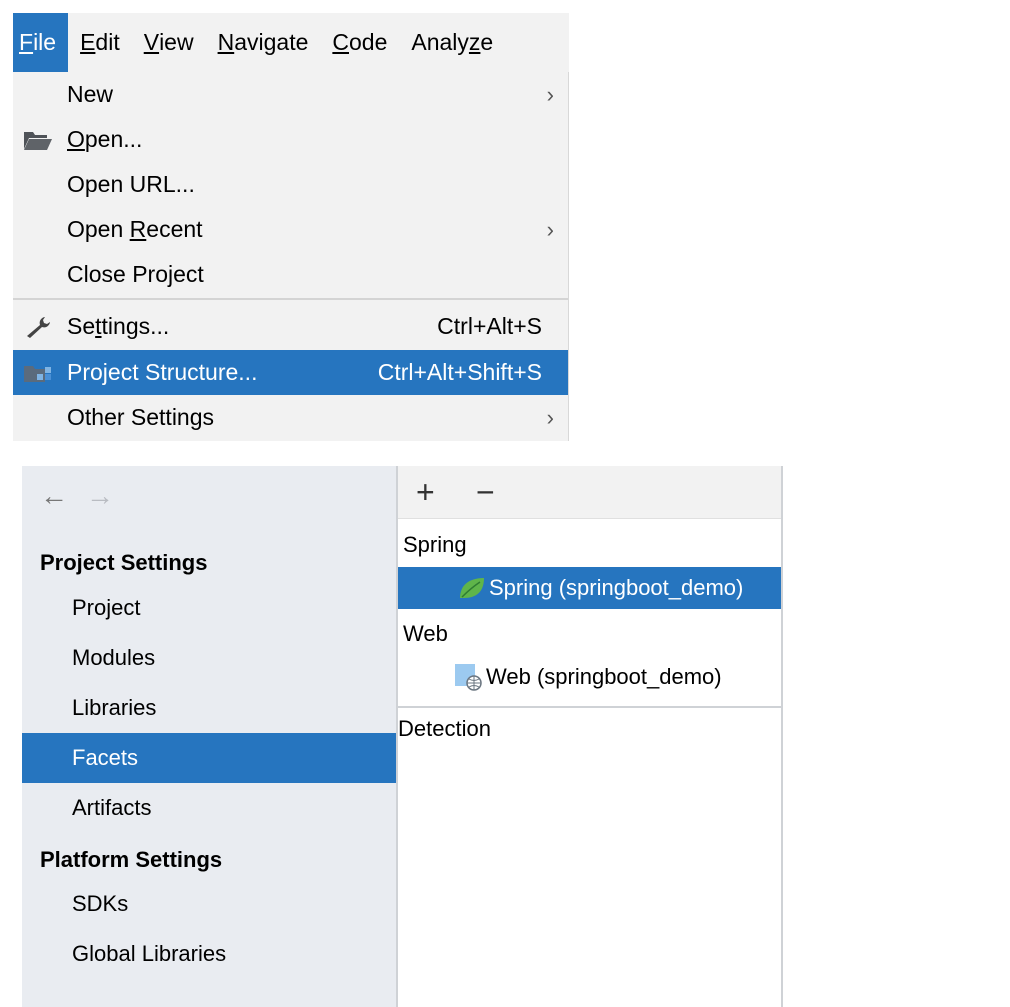 The width and height of the screenshot is (1010, 1007). I want to click on forward-arrow-icon: →, so click(100, 496).